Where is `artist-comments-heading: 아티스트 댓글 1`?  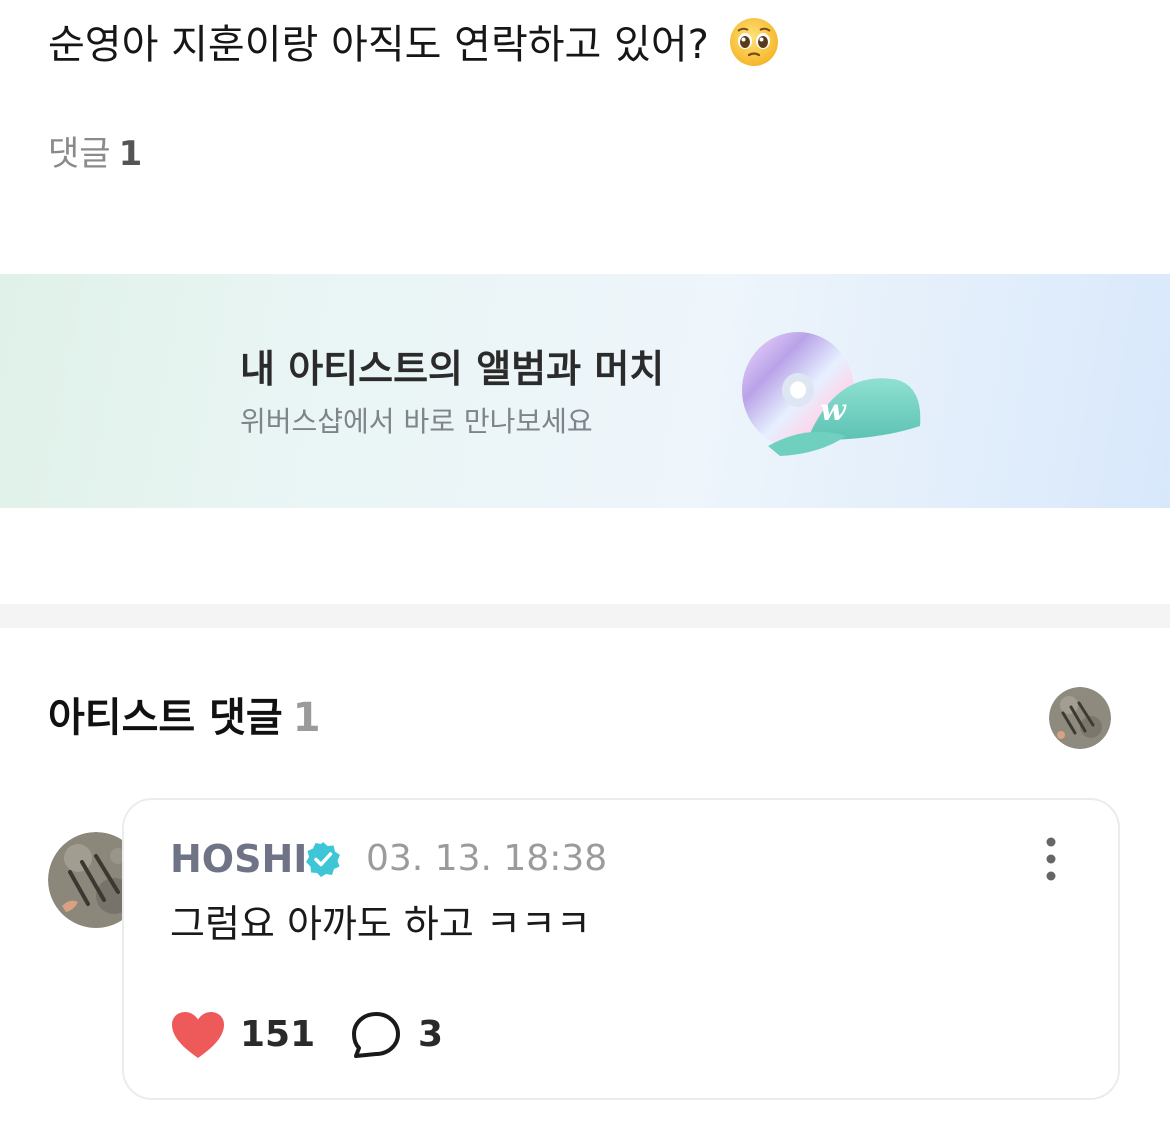 artist-comments-heading: 아티스트 댓글 1 is located at coordinates (184, 718).